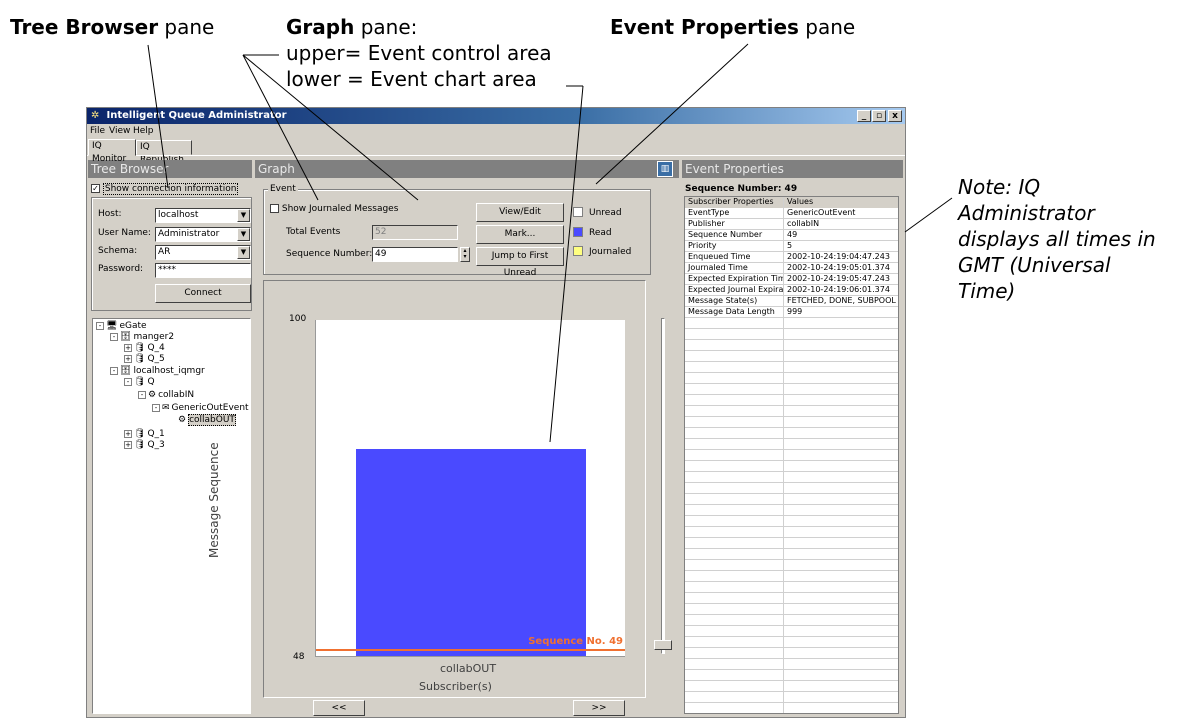 This screenshot has width=1179, height=718. Describe the element at coordinates (156, 359) in the screenshot. I see `tree-node-label: Q_5` at that location.